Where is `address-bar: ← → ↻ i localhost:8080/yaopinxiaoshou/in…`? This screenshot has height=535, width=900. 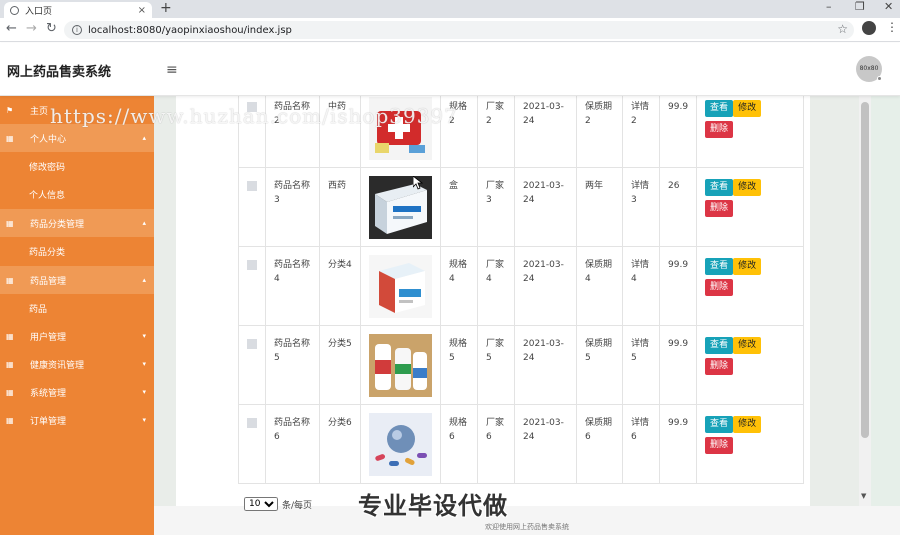 address-bar: ← → ↻ i localhost:8080/yaopinxiaoshou/in… is located at coordinates (450, 30).